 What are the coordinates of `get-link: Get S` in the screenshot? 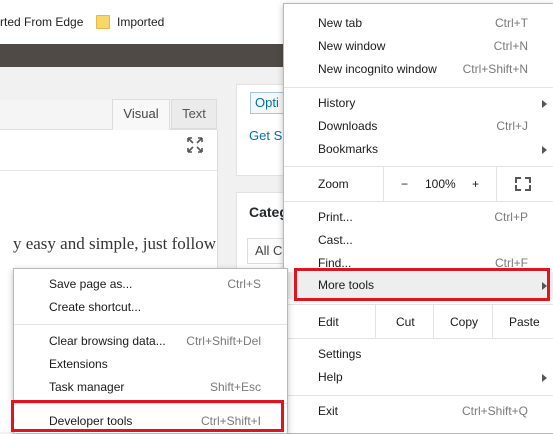 It's located at (265, 135).